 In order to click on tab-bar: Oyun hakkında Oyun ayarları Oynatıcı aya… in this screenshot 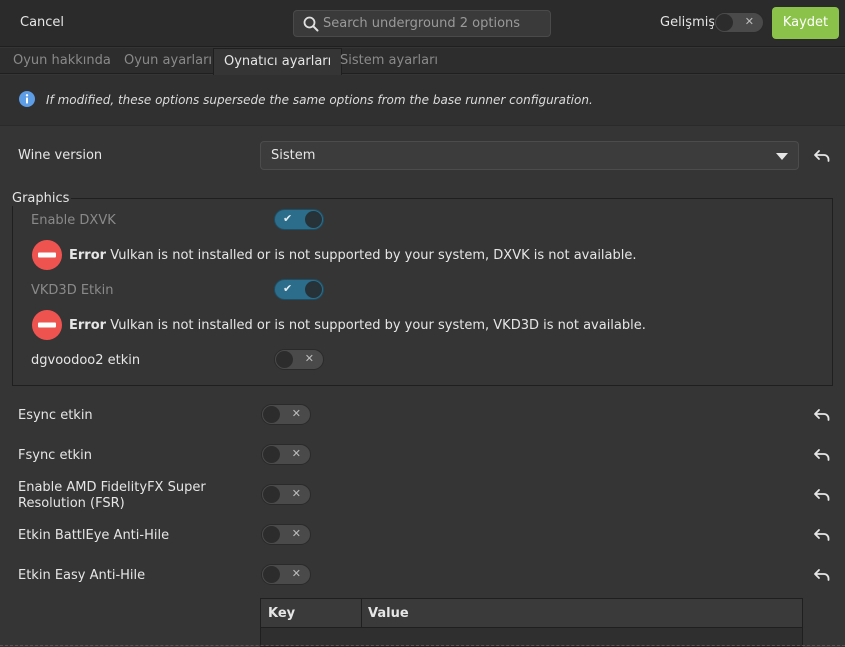, I will do `click(422, 61)`.